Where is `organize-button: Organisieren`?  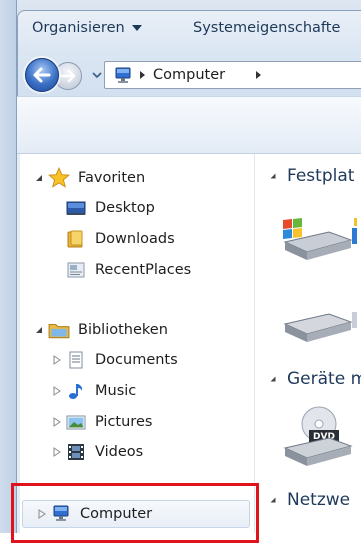
organize-button: Organisieren is located at coordinates (87, 28).